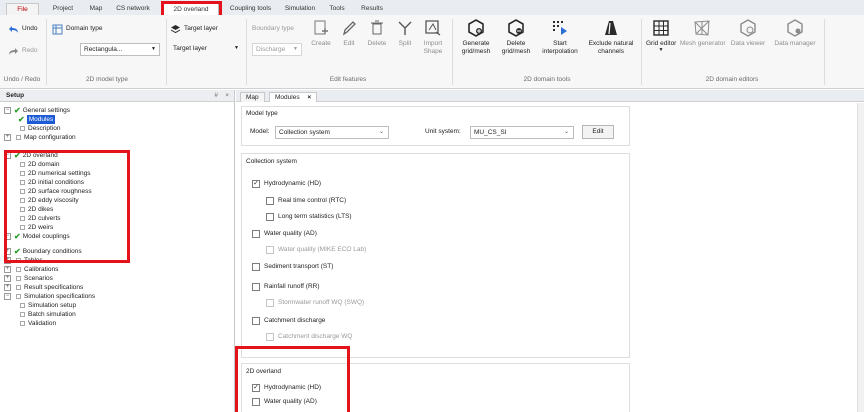 The width and height of the screenshot is (864, 412). I want to click on menu-tab-coupling-tools: Coupling tools, so click(250, 9).